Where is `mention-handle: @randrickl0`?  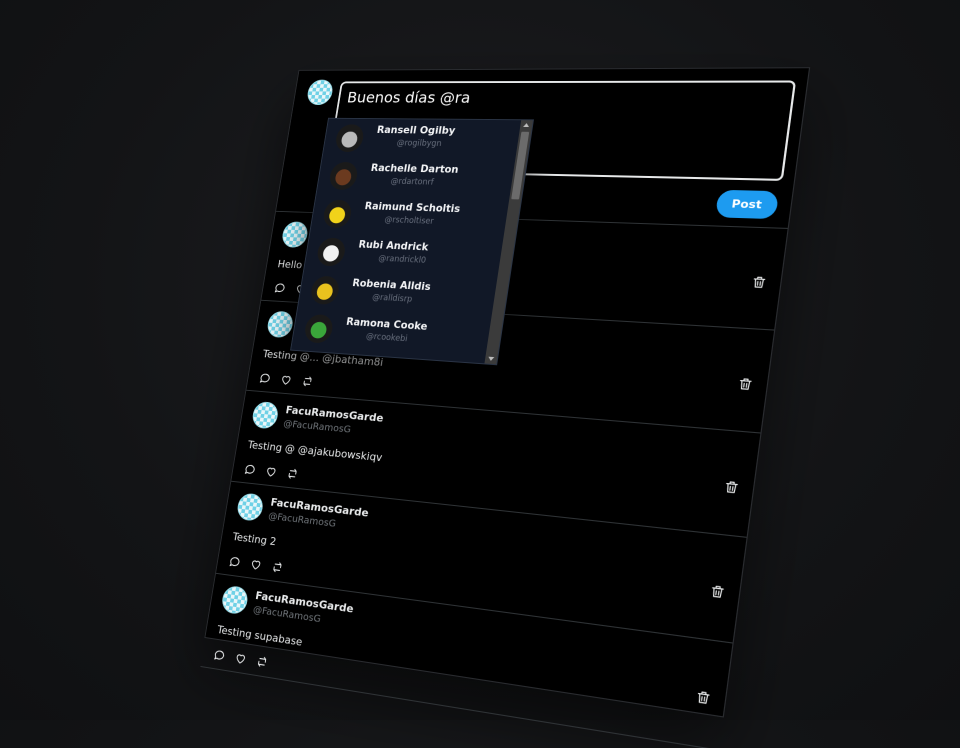 mention-handle: @randrickl0 is located at coordinates (402, 260).